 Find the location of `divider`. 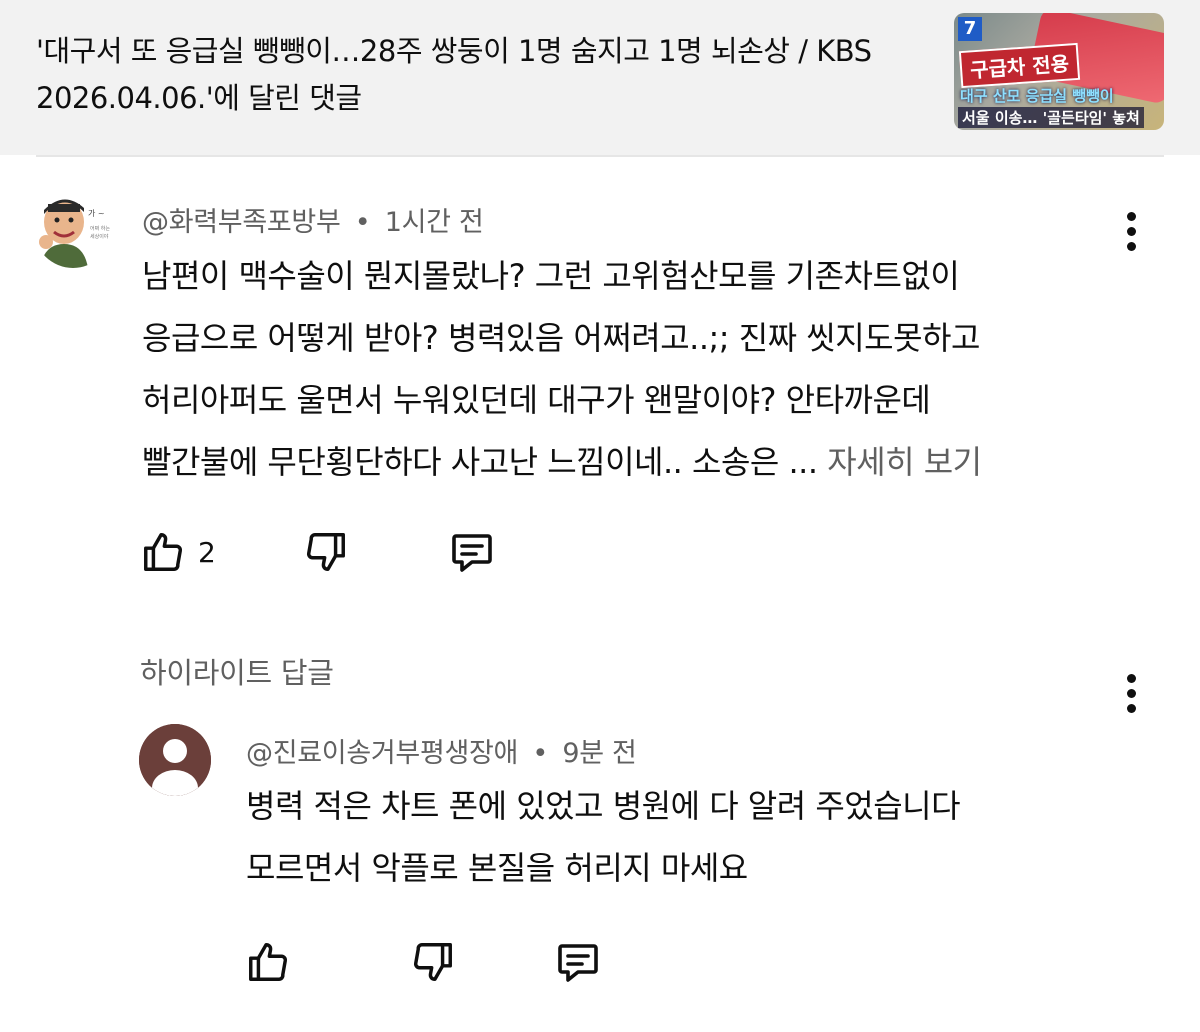

divider is located at coordinates (600, 156).